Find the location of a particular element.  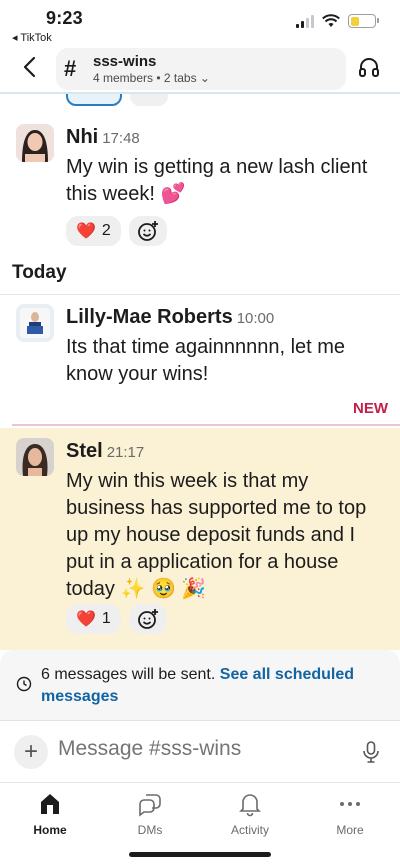

channel-info-button: # sss-wins 4 members • 2 tabs ⌄ is located at coordinates (201, 69).